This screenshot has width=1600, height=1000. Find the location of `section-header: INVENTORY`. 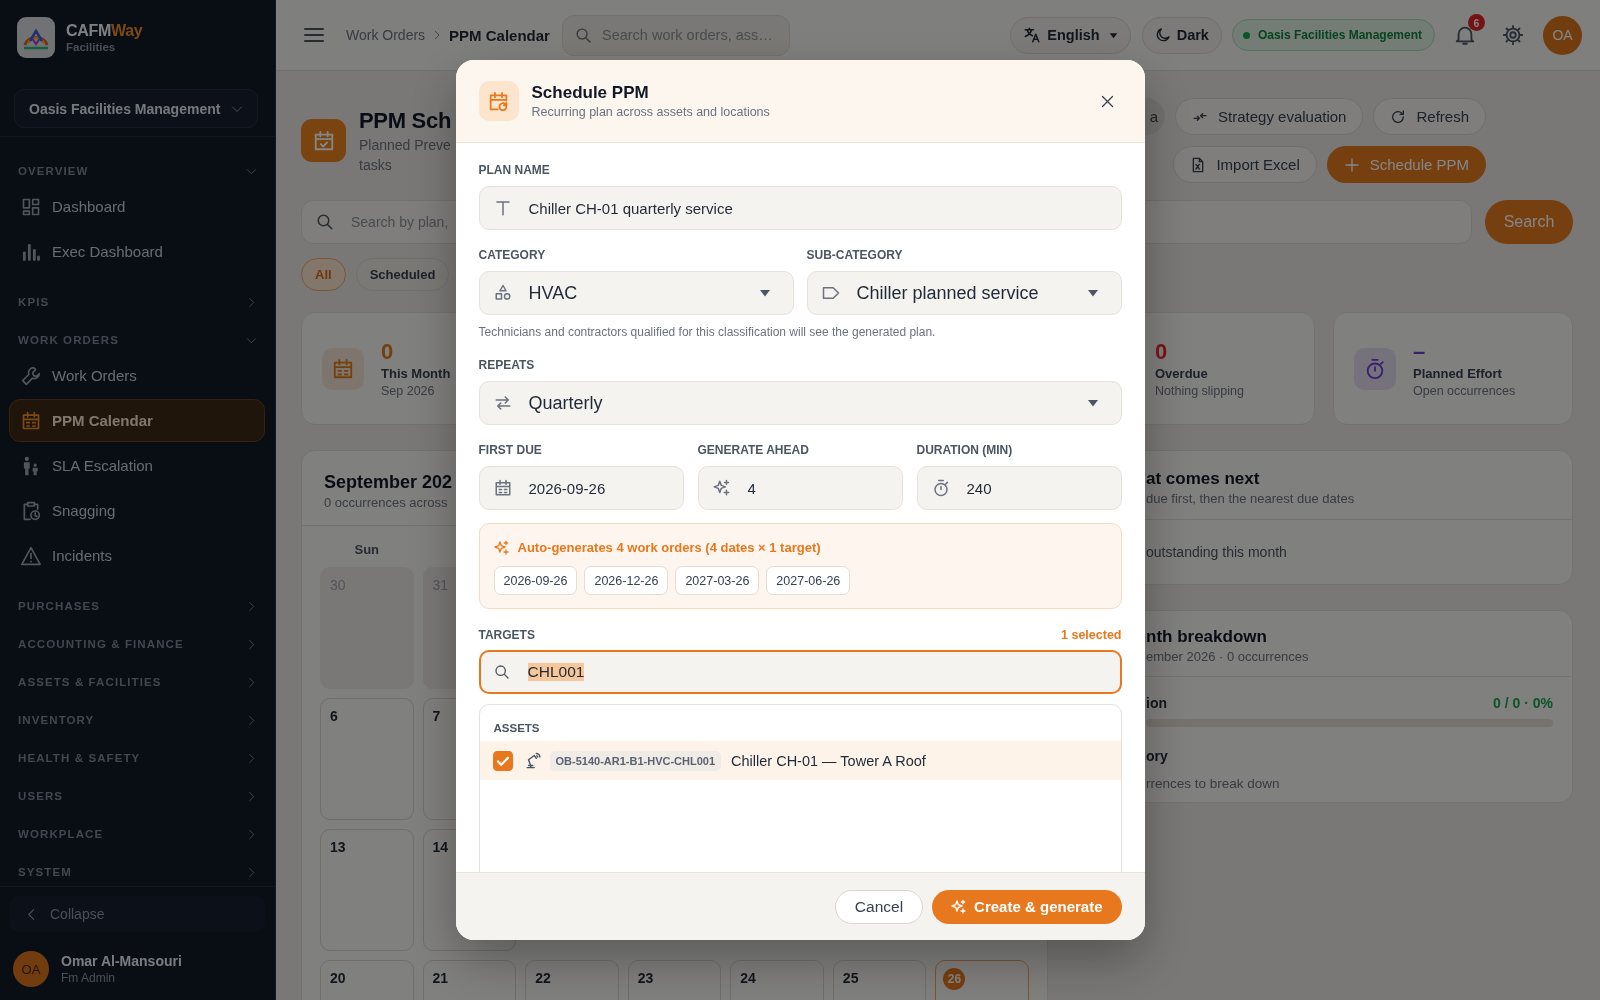

section-header: INVENTORY is located at coordinates (137, 720).